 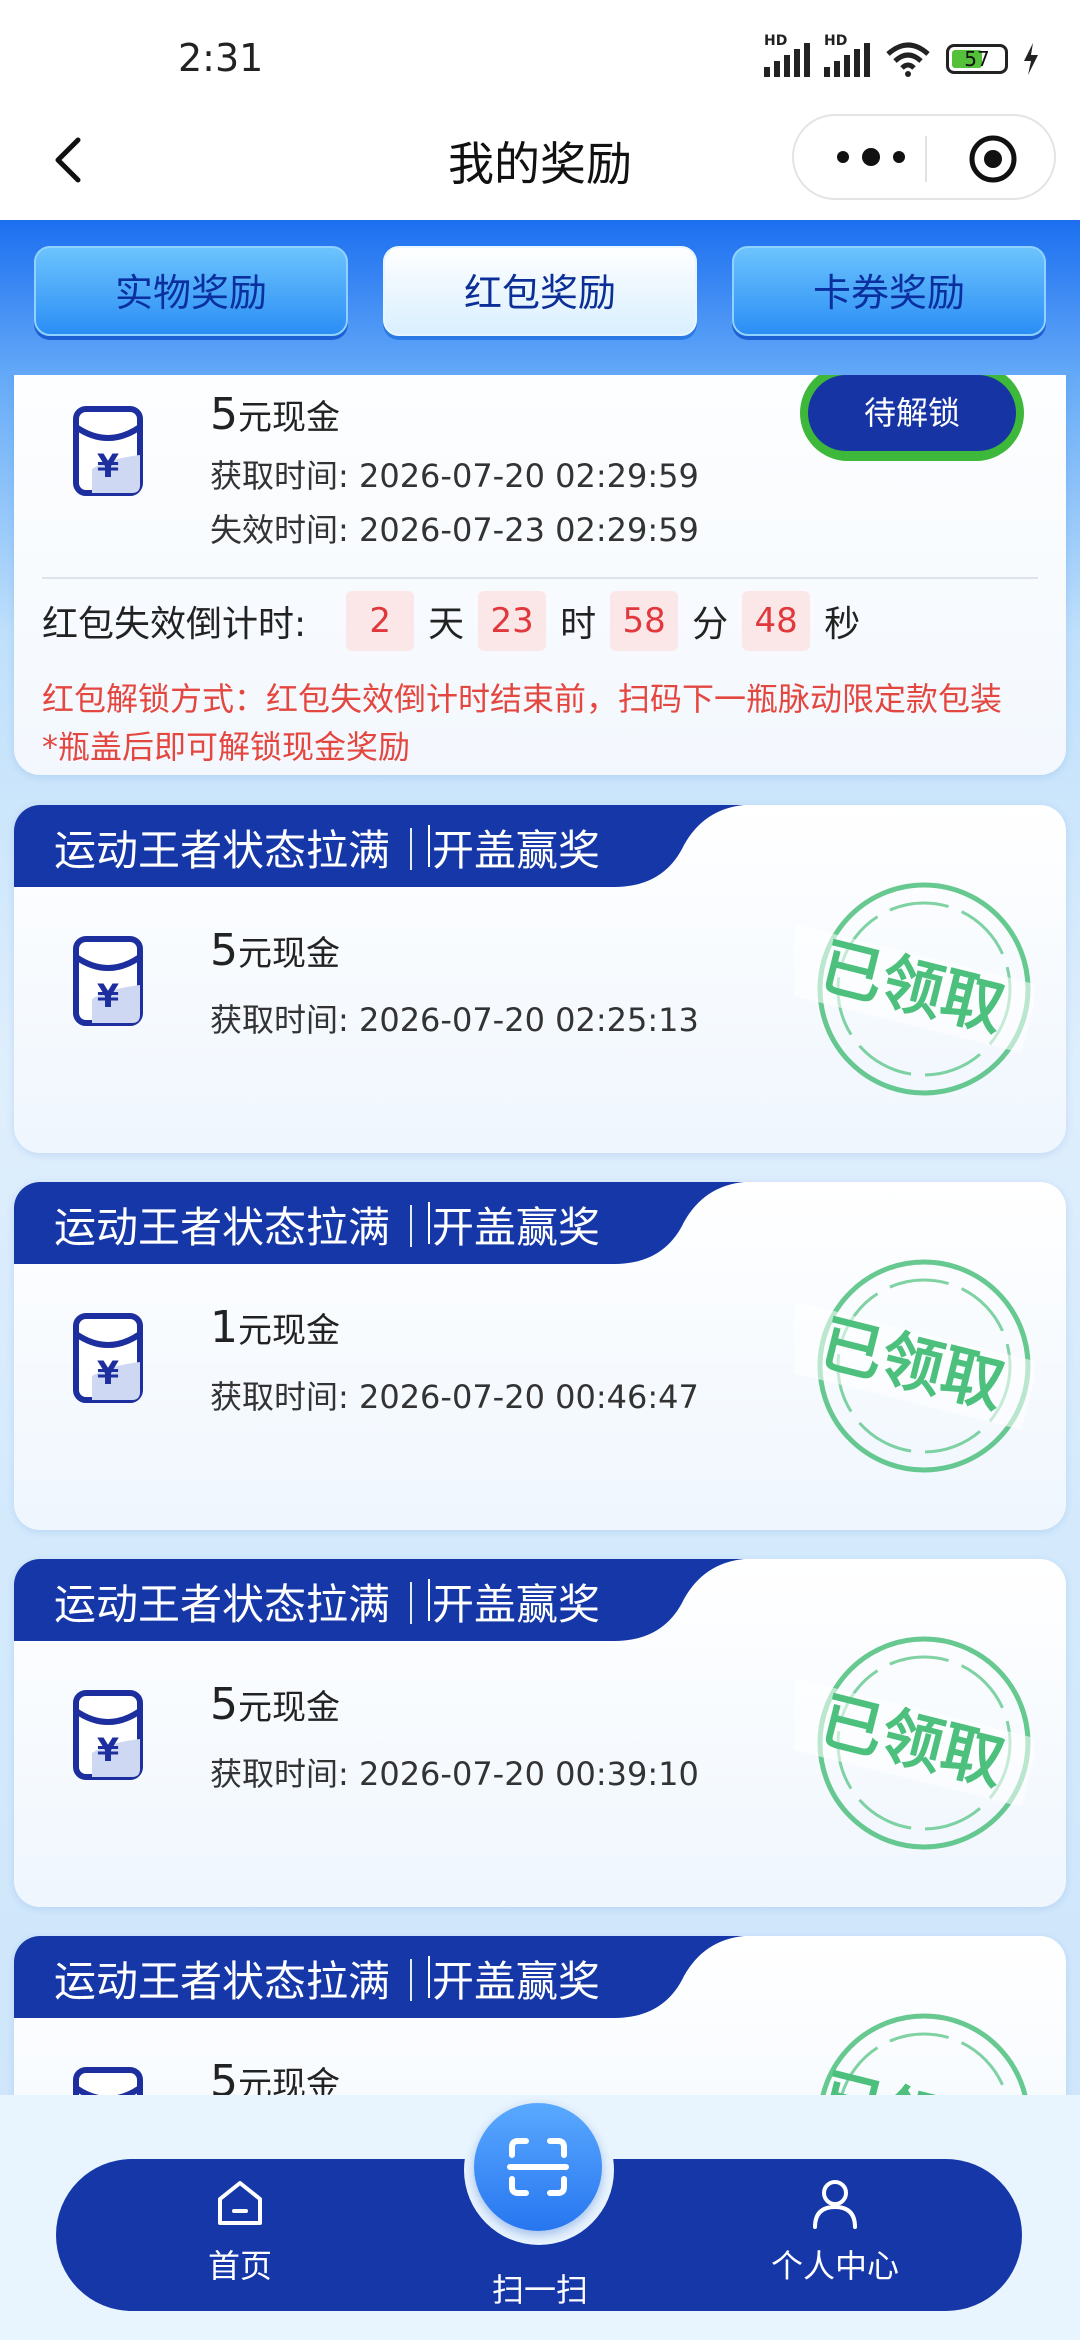 I want to click on expire-time-label: 失效时间:, so click(x=279, y=530).